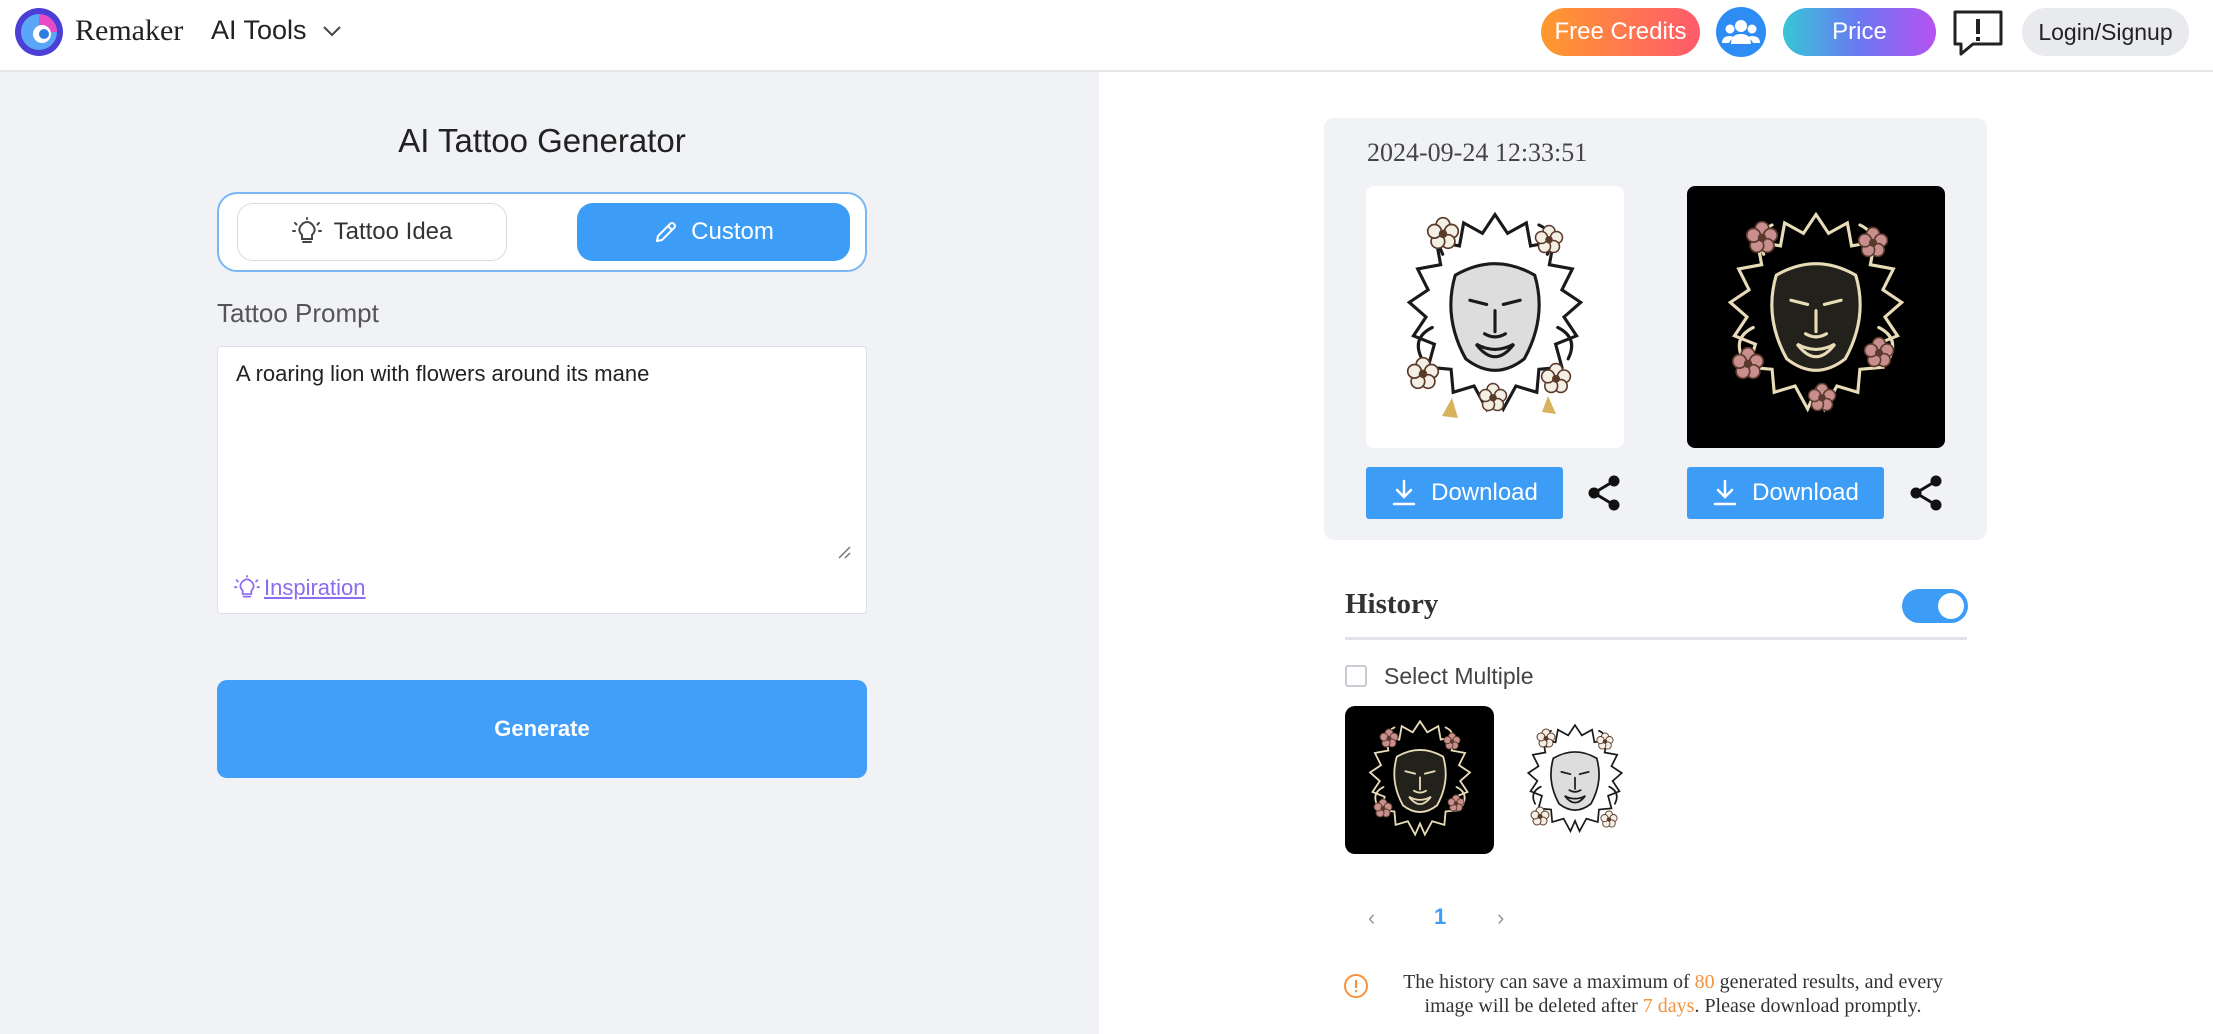  I want to click on history-thumb-black, so click(1419, 780).